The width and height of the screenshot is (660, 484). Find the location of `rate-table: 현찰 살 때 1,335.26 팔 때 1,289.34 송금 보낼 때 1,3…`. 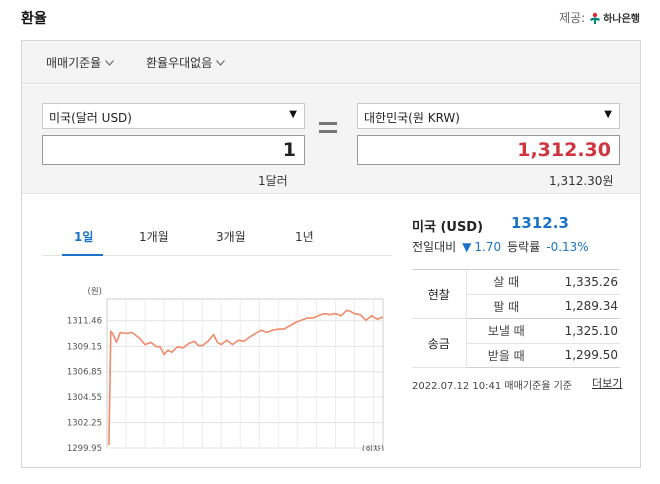

rate-table: 현찰 살 때 1,335.26 팔 때 1,289.34 송금 보낼 때 1,3… is located at coordinates (516, 318).